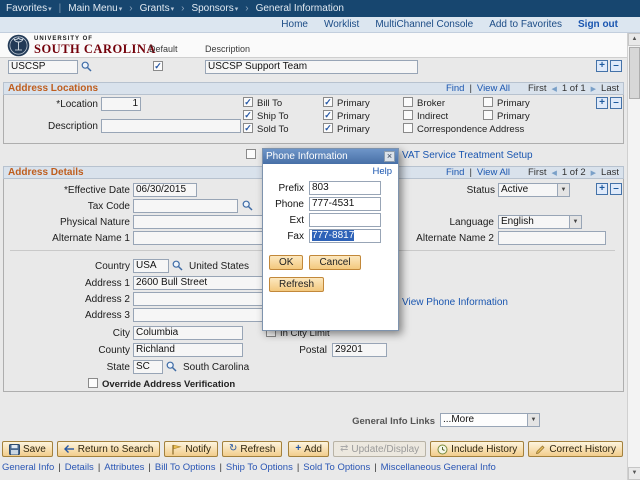 Image resolution: width=640 pixels, height=480 pixels. I want to click on description-field, so click(171, 126).